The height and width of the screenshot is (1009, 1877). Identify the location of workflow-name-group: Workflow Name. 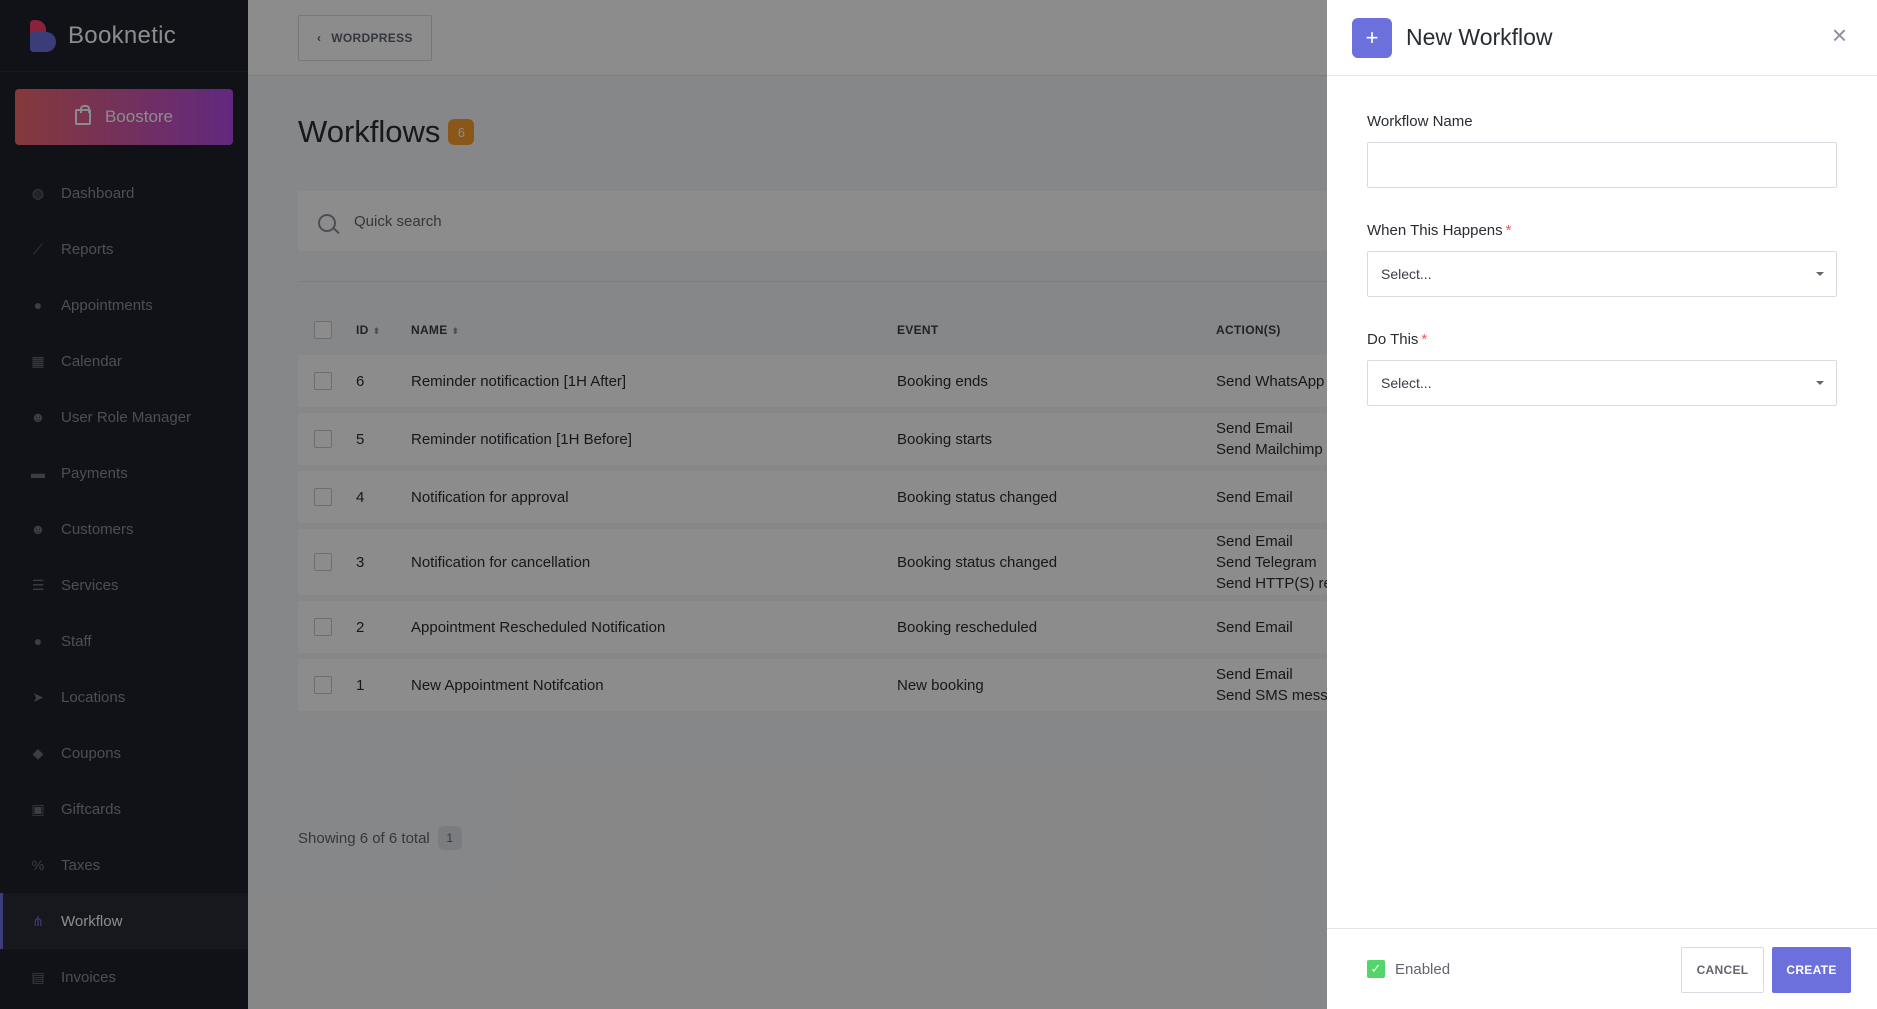
(1602, 150).